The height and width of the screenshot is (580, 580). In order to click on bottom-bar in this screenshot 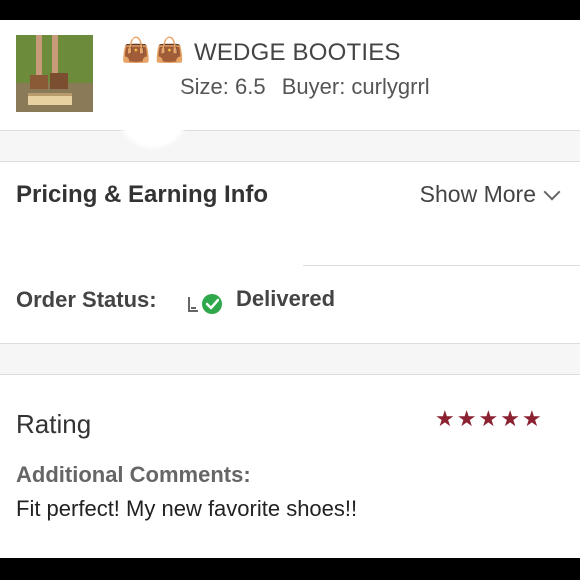, I will do `click(290, 569)`.